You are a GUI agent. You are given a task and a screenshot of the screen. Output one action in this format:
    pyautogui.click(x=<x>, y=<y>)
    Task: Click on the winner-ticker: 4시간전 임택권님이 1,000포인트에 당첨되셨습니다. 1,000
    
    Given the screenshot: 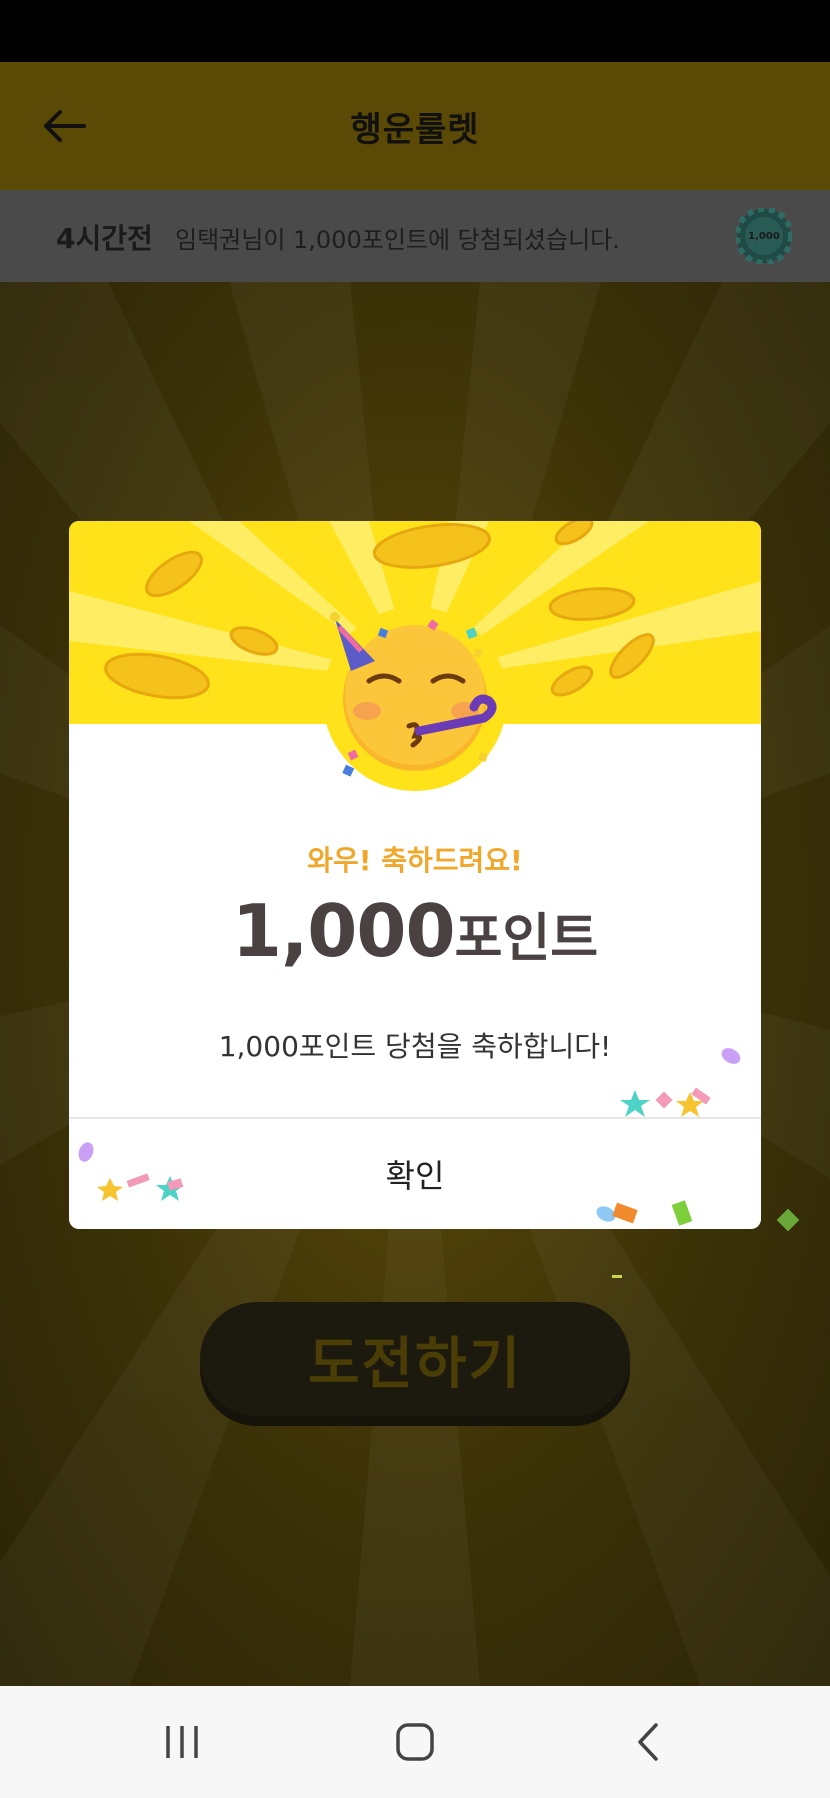 What is the action you would take?
    pyautogui.click(x=415, y=236)
    